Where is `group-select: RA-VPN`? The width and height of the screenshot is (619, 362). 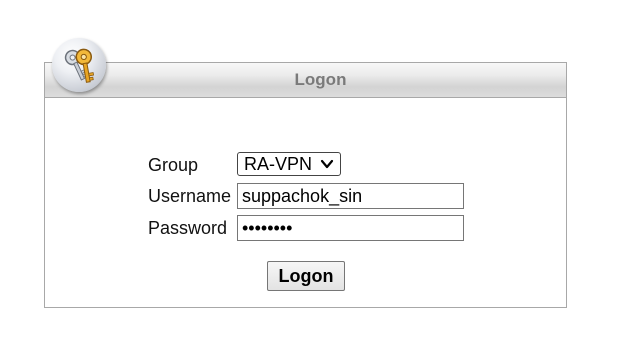 group-select: RA-VPN is located at coordinates (289, 164).